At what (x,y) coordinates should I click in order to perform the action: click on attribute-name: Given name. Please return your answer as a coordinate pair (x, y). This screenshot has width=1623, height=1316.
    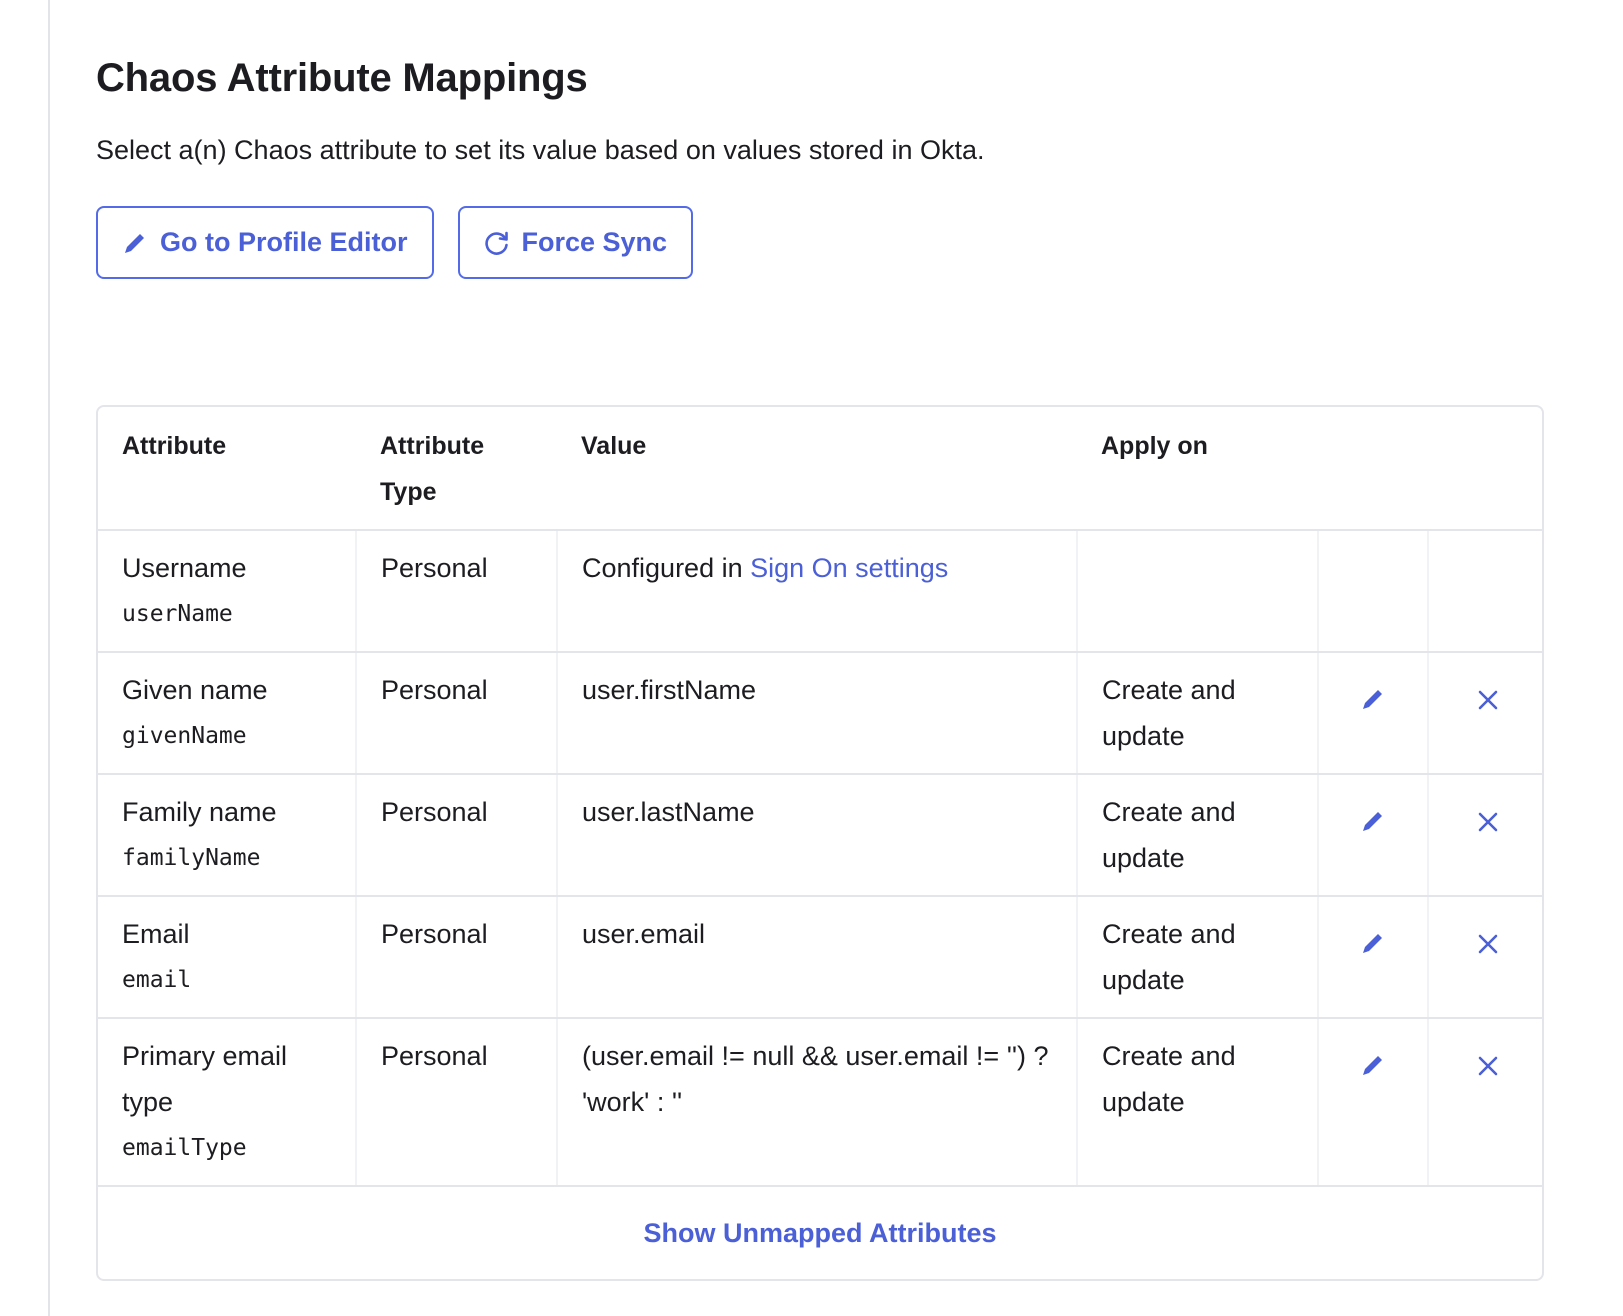
    Looking at the image, I should click on (195, 690).